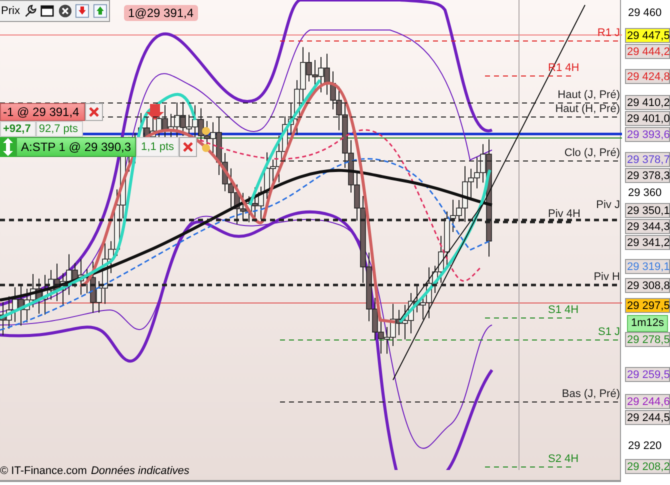 The width and height of the screenshot is (670, 485). I want to click on level-label: R1 J, so click(608, 33).